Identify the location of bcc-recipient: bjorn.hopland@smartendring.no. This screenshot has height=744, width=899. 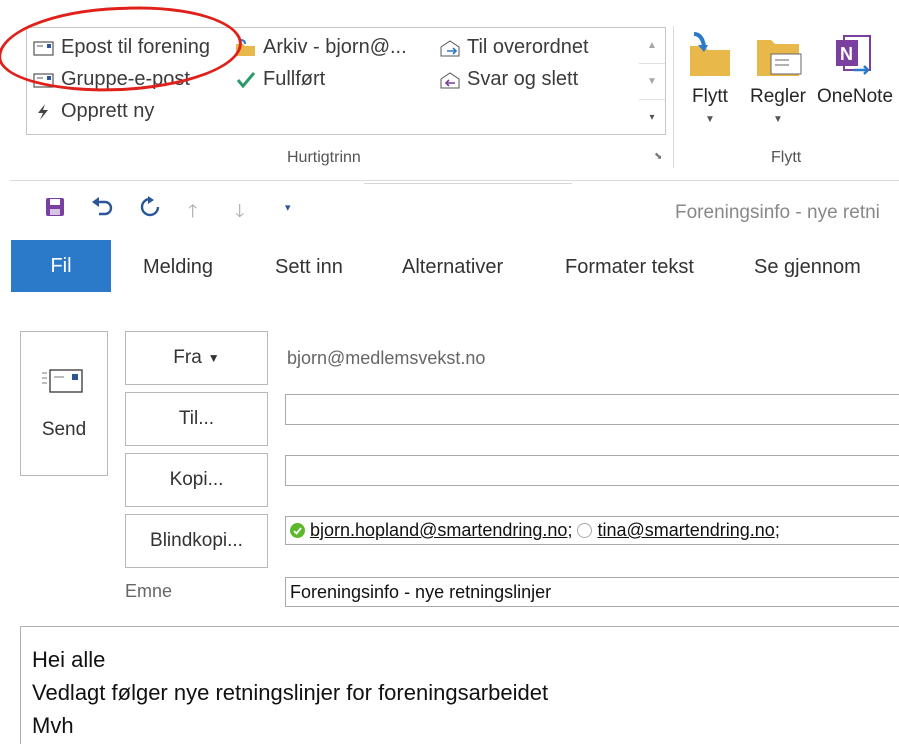
(438, 530).